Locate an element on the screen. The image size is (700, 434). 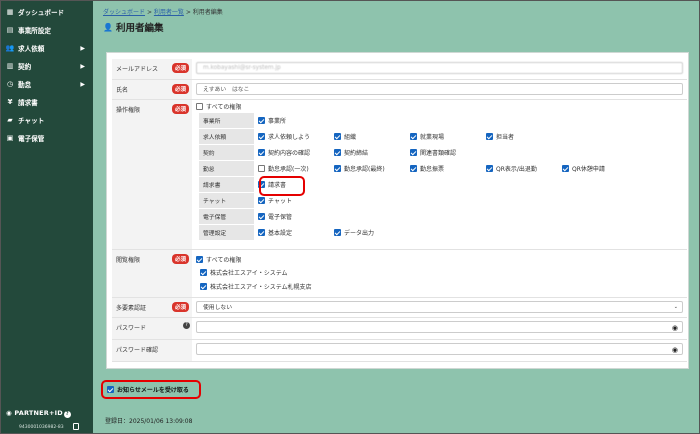
archive-icon: ▣ is located at coordinates (10, 138).